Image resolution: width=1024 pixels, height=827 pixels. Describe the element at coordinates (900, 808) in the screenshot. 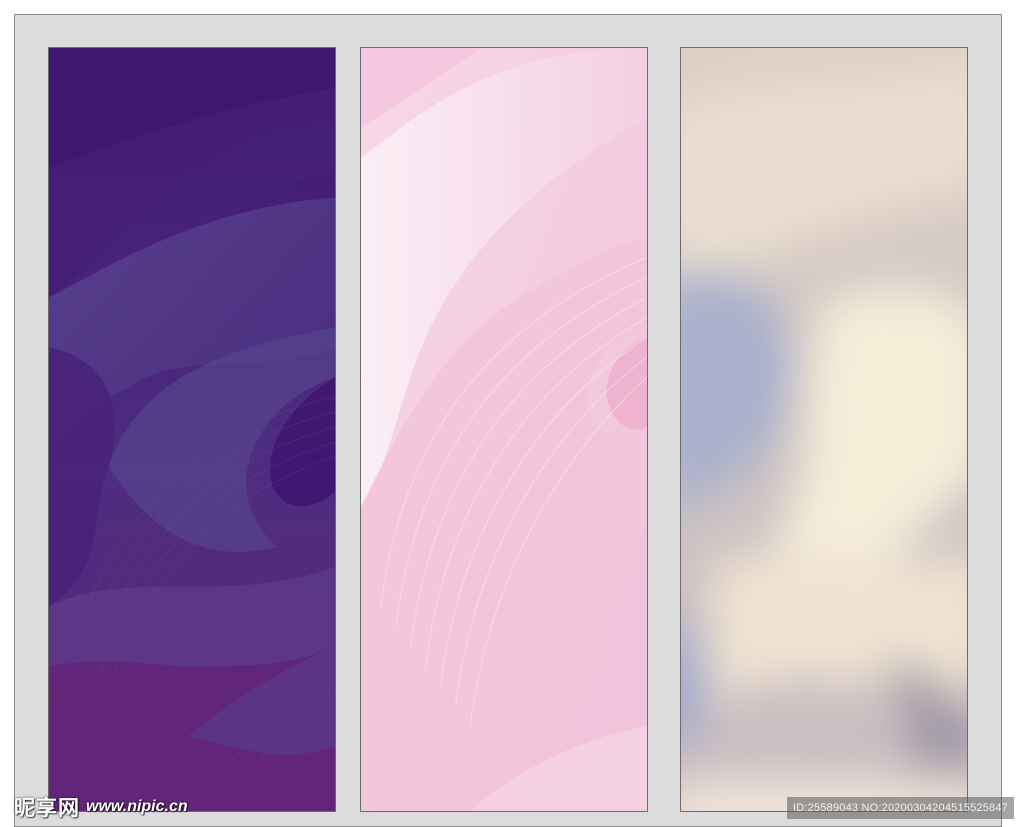

I see `image-id-label: ID:25589043 NO:20200304204515525847` at that location.